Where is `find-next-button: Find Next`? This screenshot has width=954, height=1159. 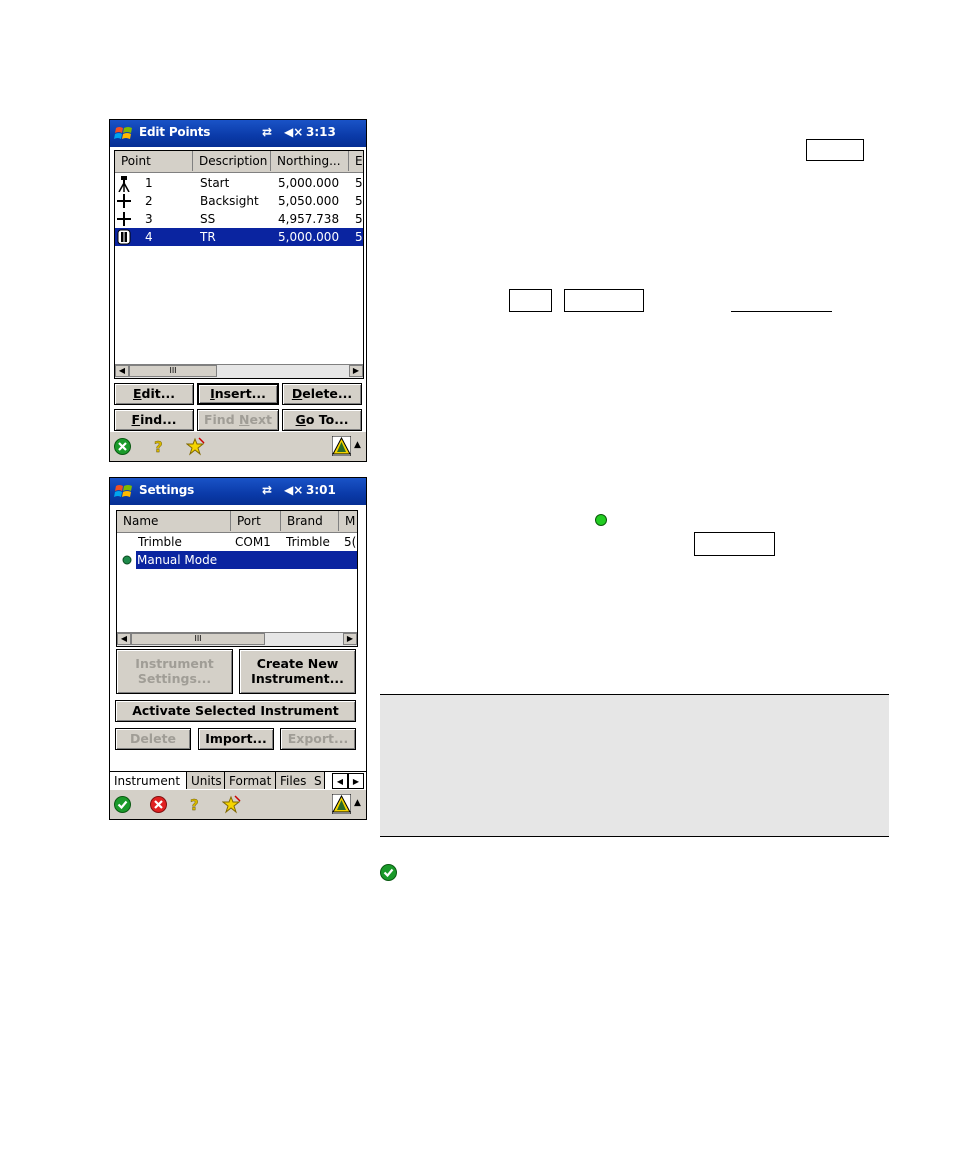
find-next-button: Find Next is located at coordinates (238, 420).